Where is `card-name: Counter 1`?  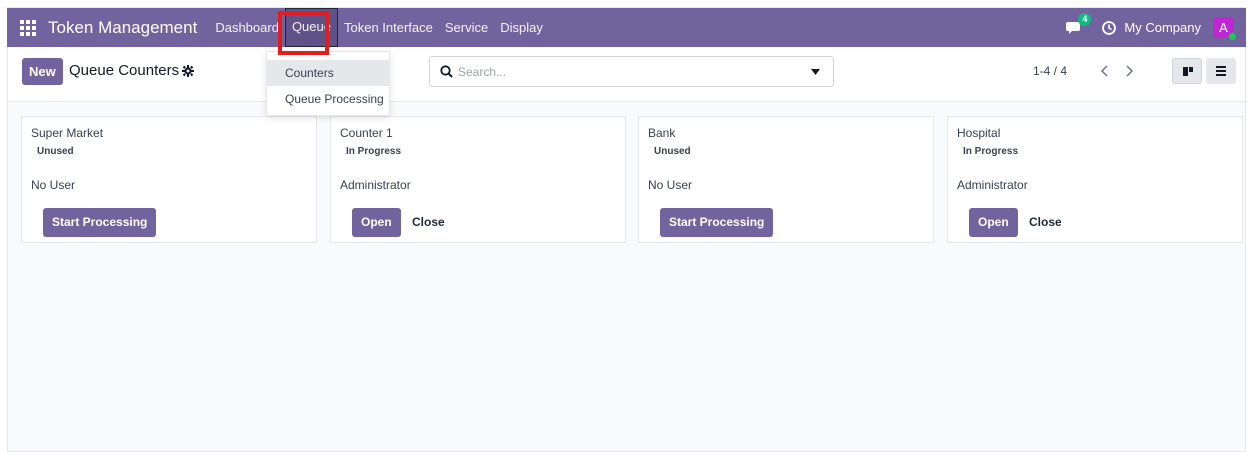 card-name: Counter 1 is located at coordinates (366, 133).